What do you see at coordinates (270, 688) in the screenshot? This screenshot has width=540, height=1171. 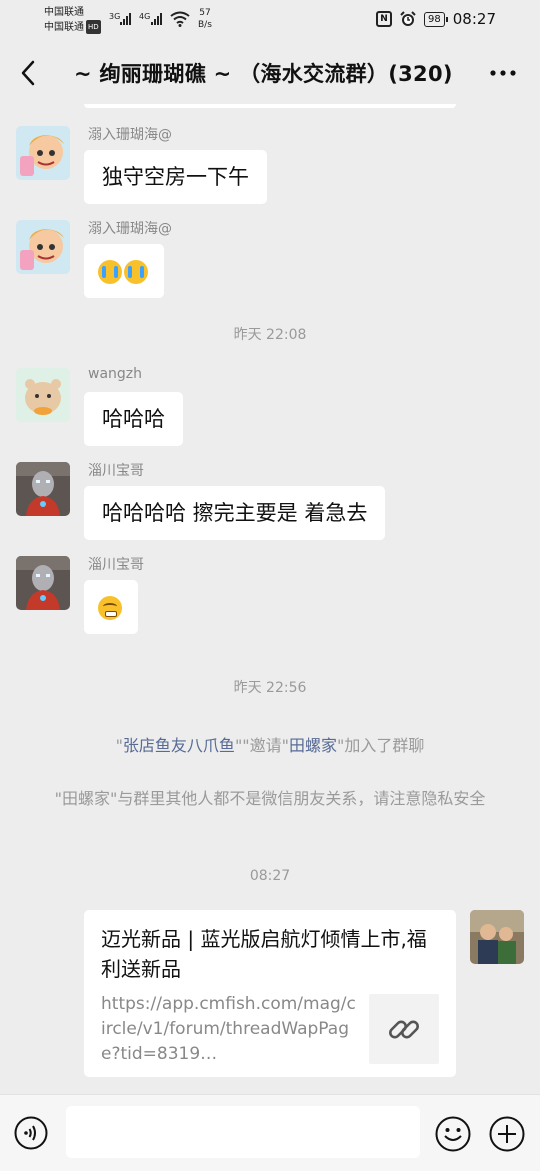 I see `timestamp: 昨天 22:56` at bounding box center [270, 688].